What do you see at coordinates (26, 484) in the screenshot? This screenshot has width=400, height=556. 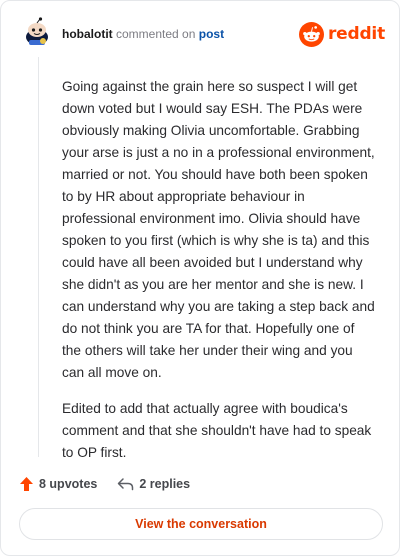 I see `upvote-arrow-icon` at bounding box center [26, 484].